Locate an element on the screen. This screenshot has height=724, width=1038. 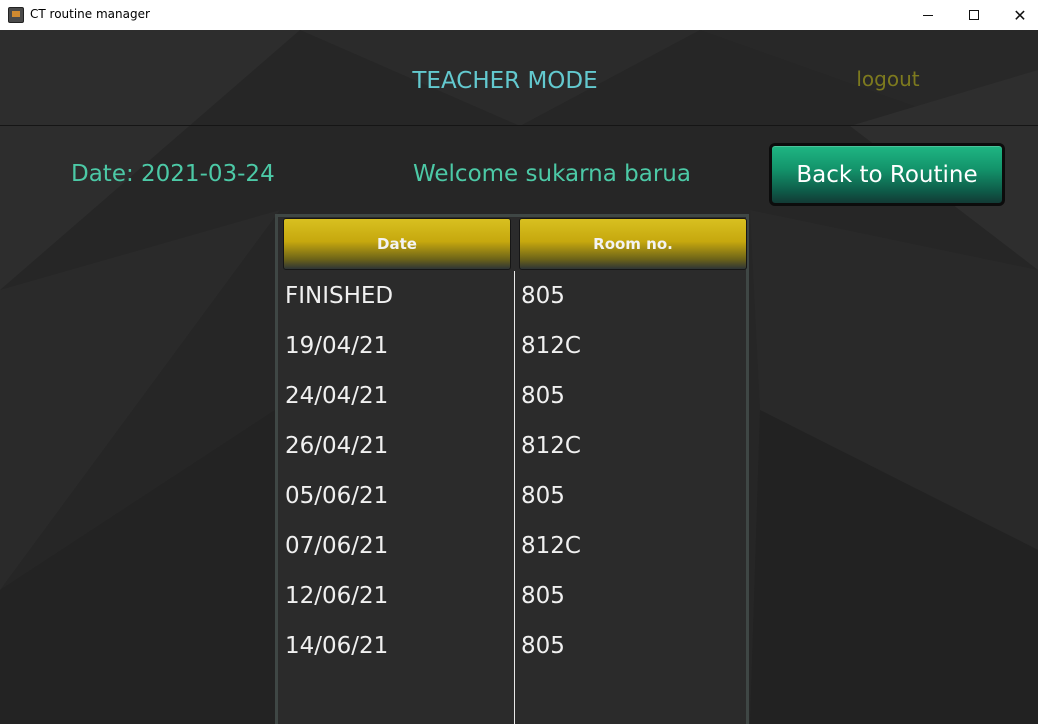
maximize-button is located at coordinates (974, 15).